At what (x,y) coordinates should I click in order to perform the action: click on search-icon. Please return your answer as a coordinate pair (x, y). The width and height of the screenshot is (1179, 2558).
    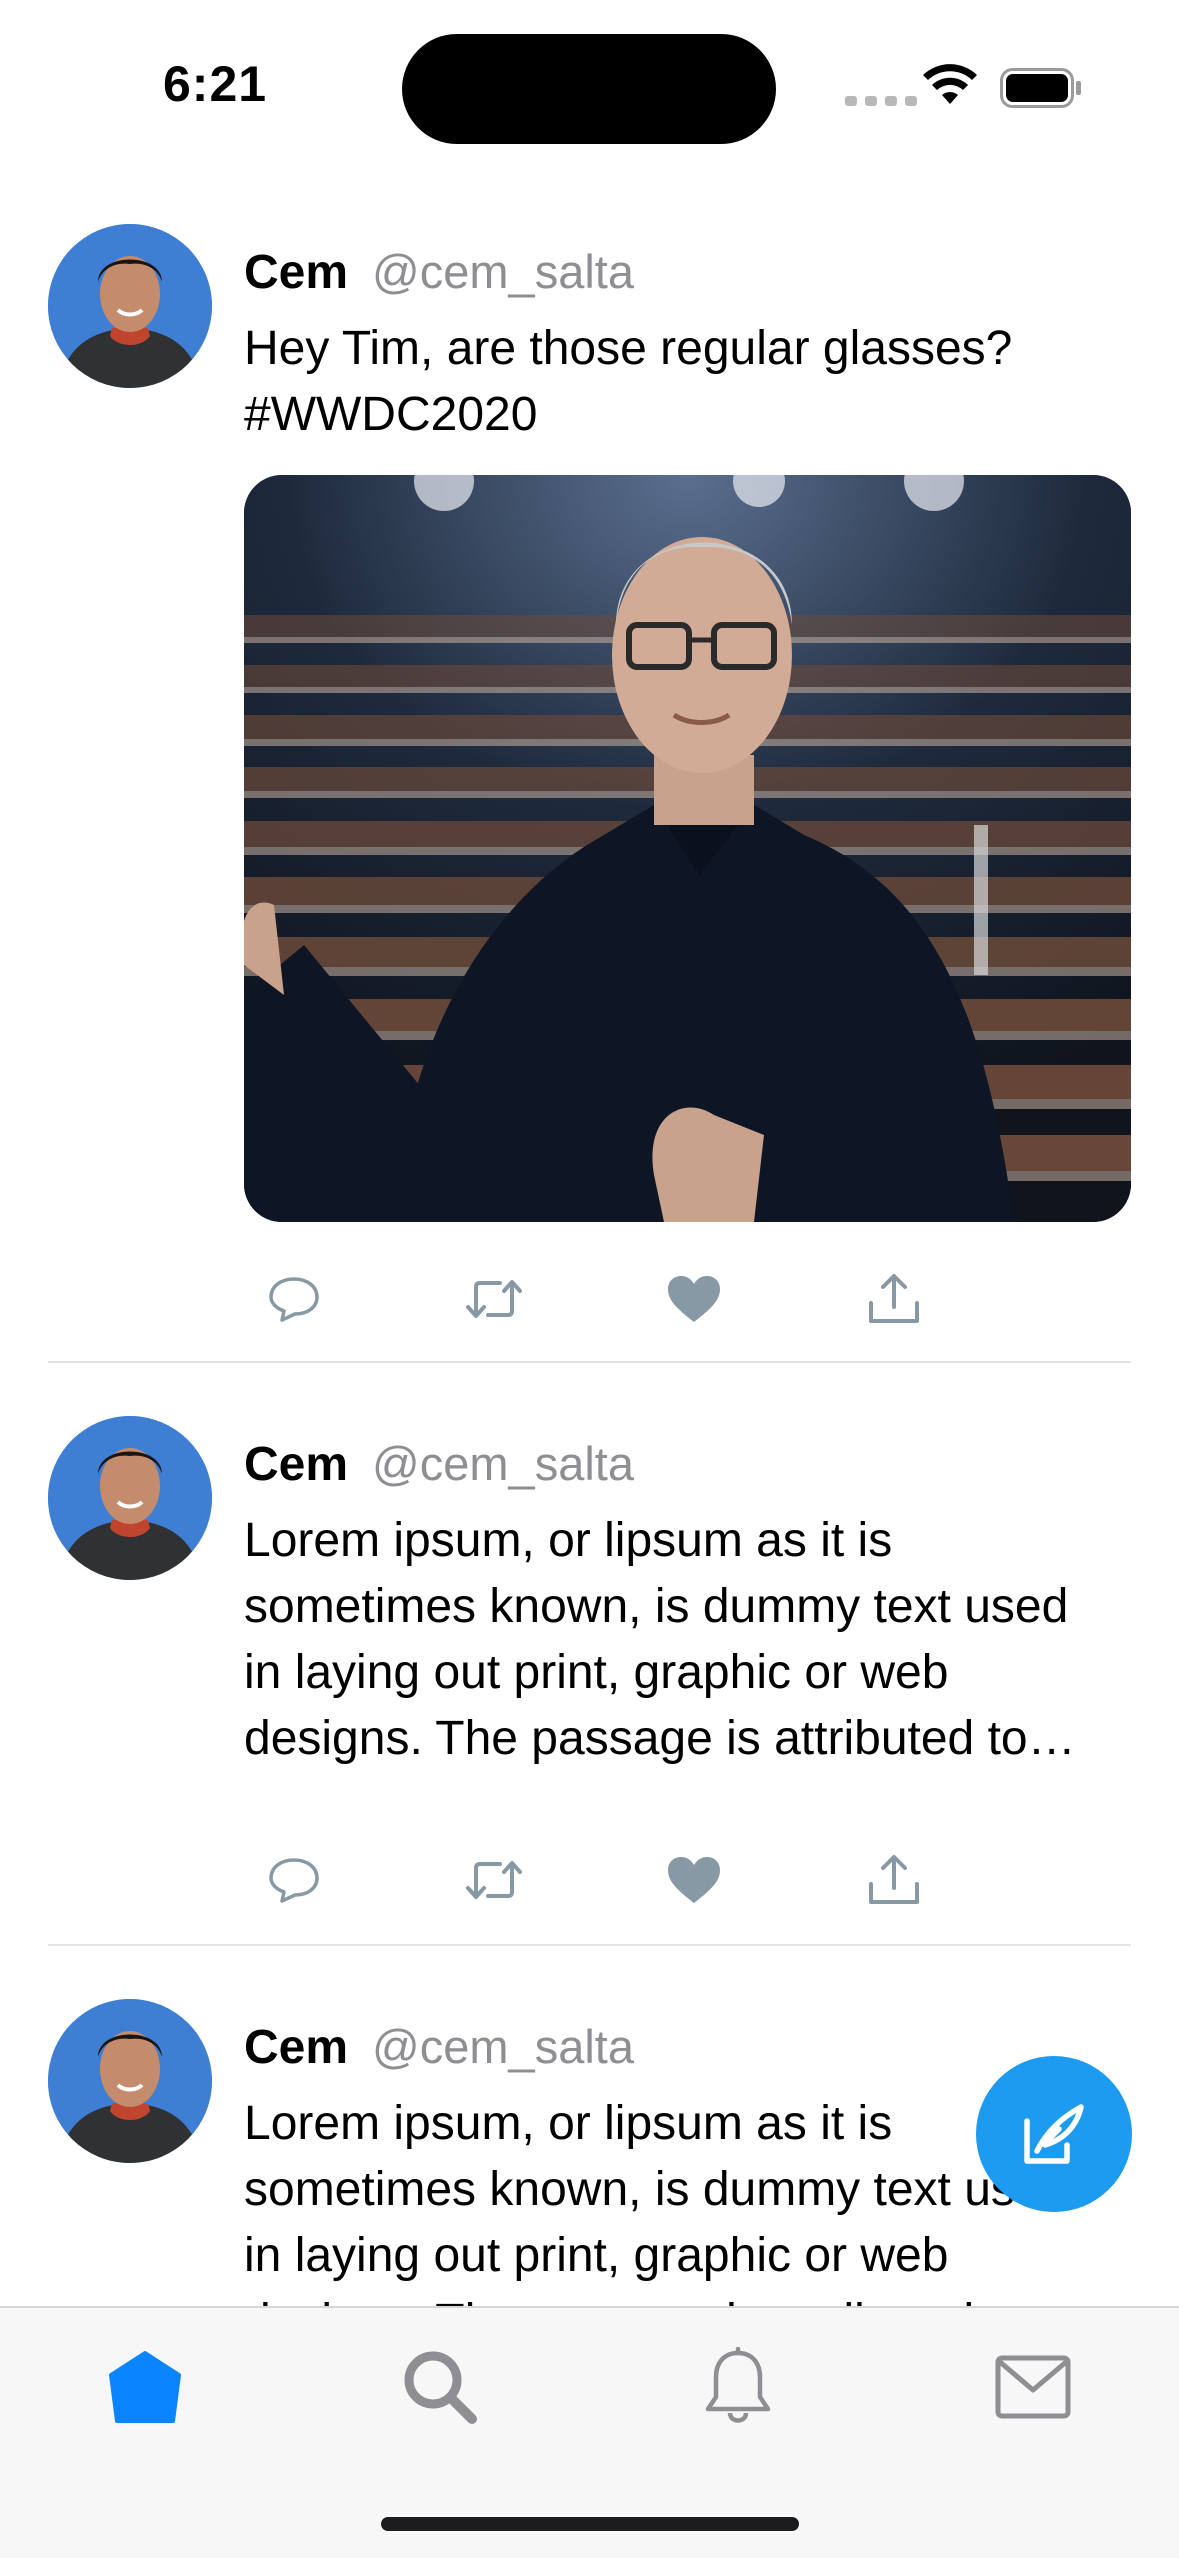
    Looking at the image, I should click on (440, 2387).